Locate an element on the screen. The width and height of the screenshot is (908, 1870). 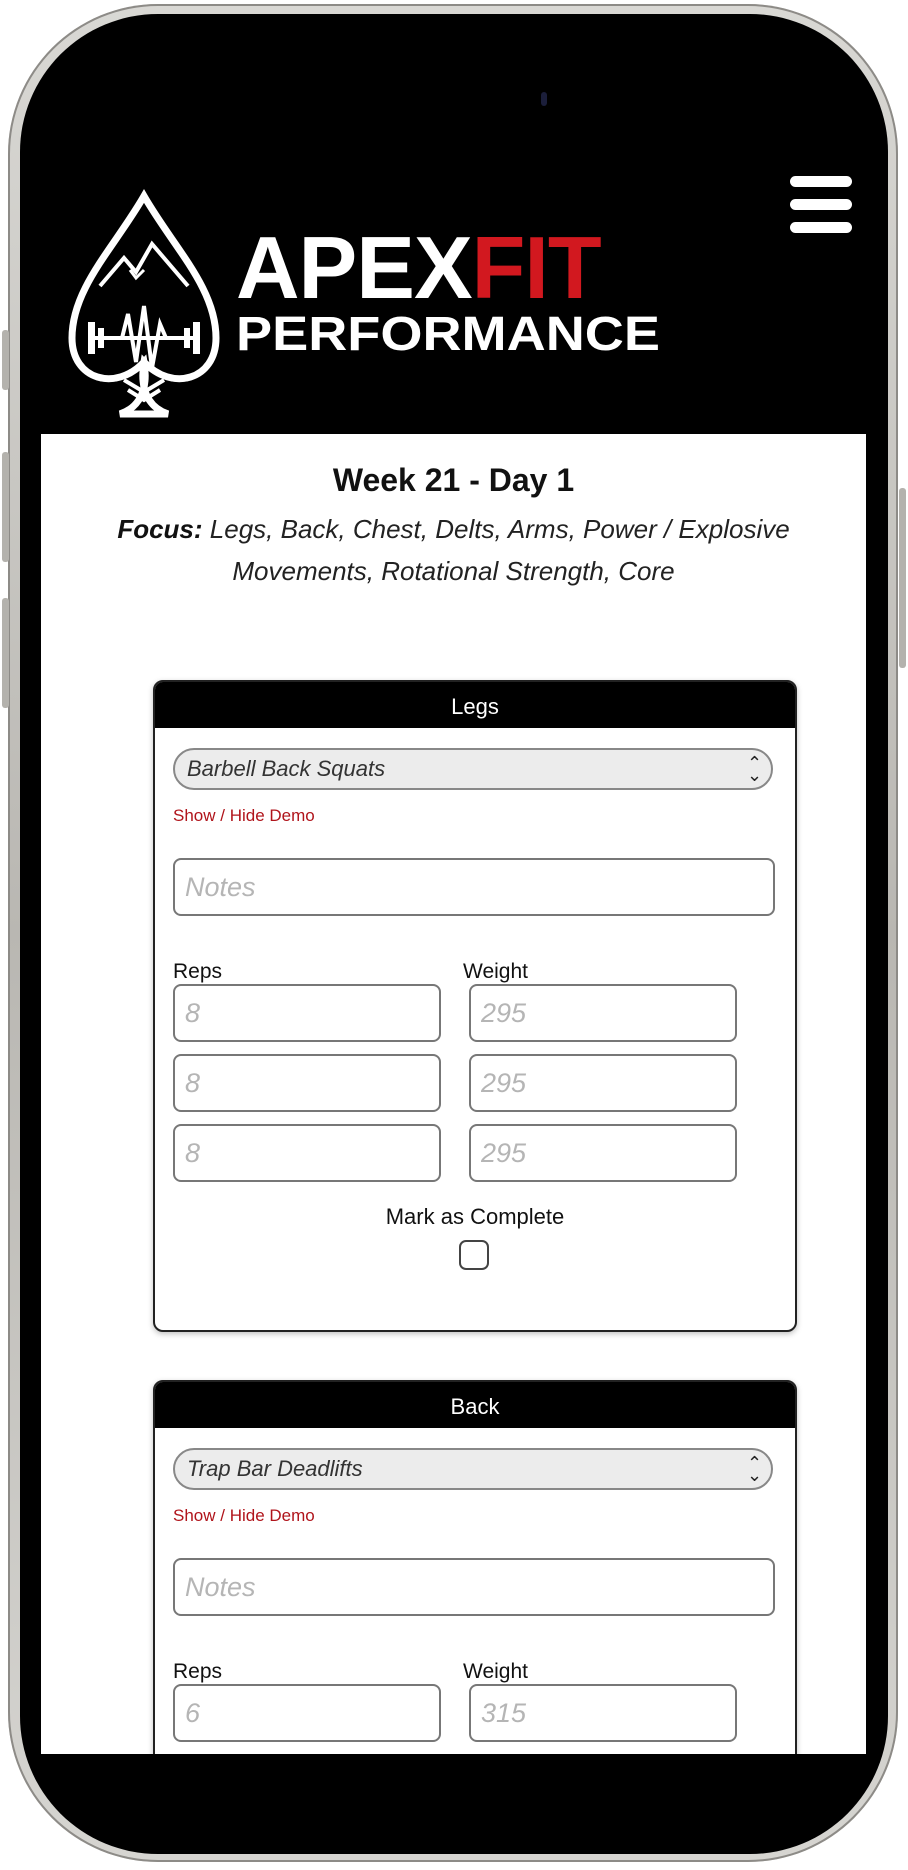
page-title: Week 21 - Day 1 is located at coordinates (453, 480).